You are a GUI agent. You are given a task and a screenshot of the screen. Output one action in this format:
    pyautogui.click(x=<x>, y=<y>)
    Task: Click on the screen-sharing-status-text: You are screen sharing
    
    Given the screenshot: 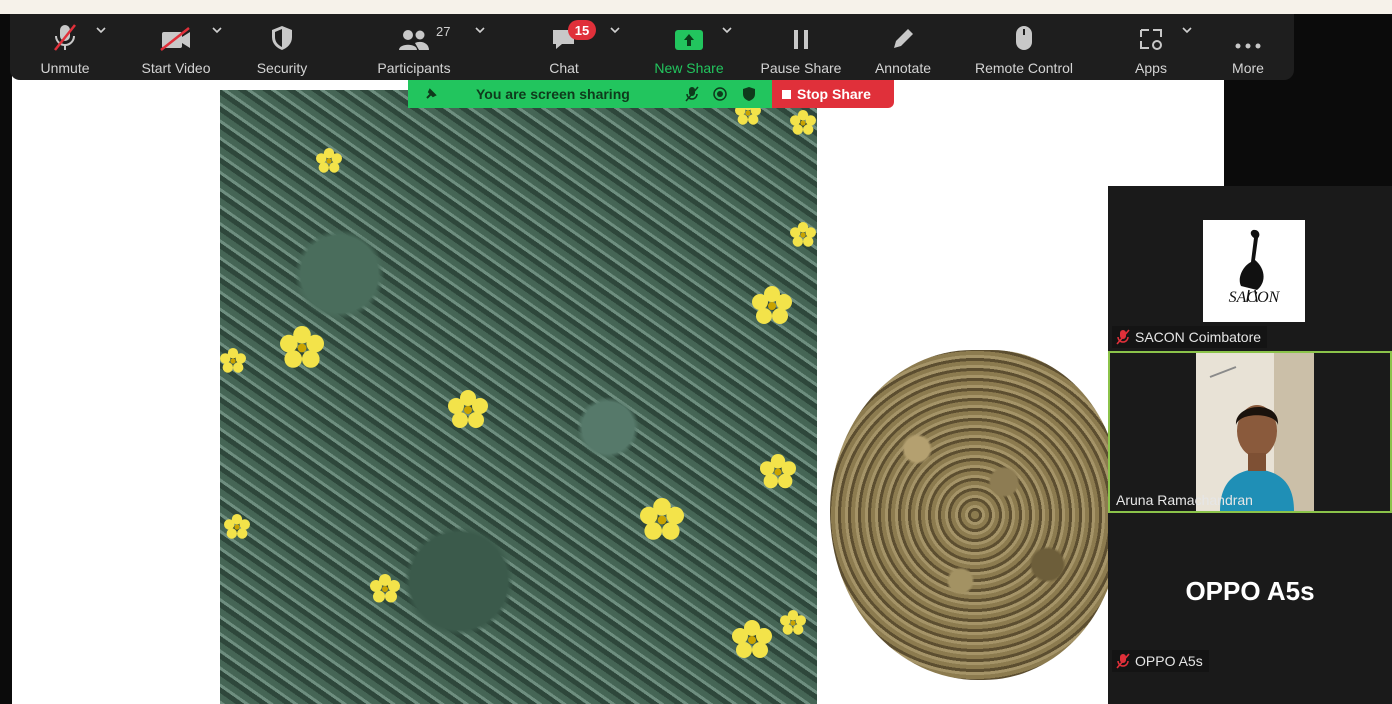 What is the action you would take?
    pyautogui.click(x=553, y=94)
    